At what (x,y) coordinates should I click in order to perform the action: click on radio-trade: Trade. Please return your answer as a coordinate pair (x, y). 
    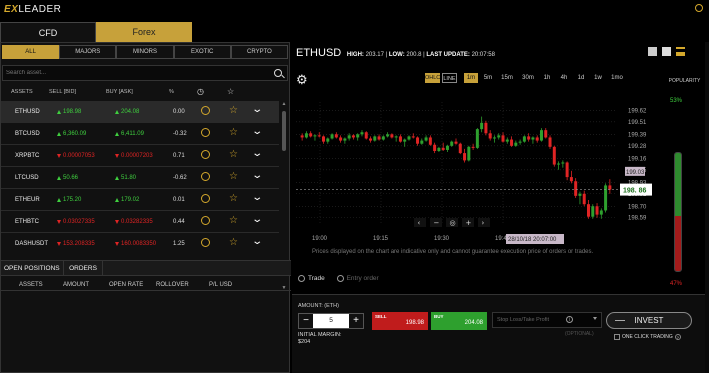
    Looking at the image, I should click on (311, 278).